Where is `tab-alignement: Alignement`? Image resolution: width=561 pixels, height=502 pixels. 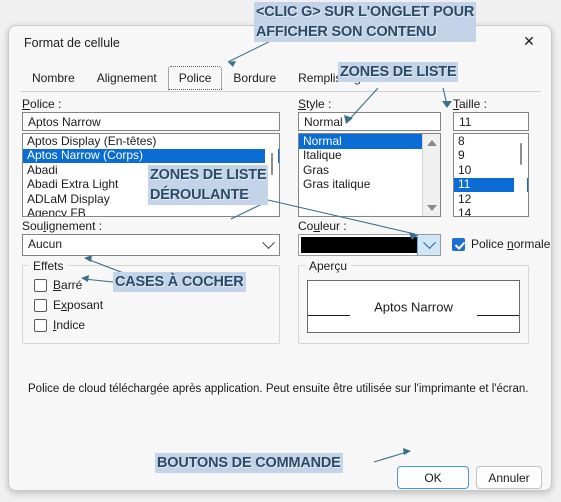 tab-alignement: Alignement is located at coordinates (127, 78).